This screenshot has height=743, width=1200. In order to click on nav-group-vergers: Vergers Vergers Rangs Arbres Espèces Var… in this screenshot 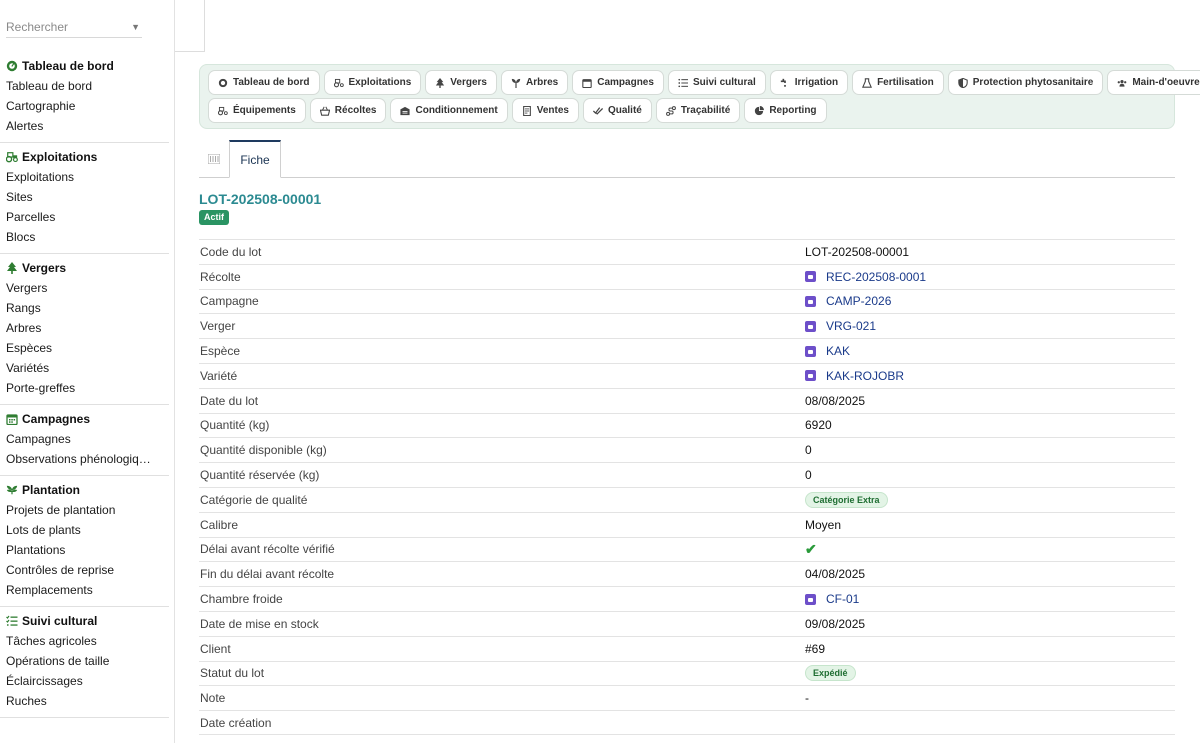, I will do `click(84, 329)`.